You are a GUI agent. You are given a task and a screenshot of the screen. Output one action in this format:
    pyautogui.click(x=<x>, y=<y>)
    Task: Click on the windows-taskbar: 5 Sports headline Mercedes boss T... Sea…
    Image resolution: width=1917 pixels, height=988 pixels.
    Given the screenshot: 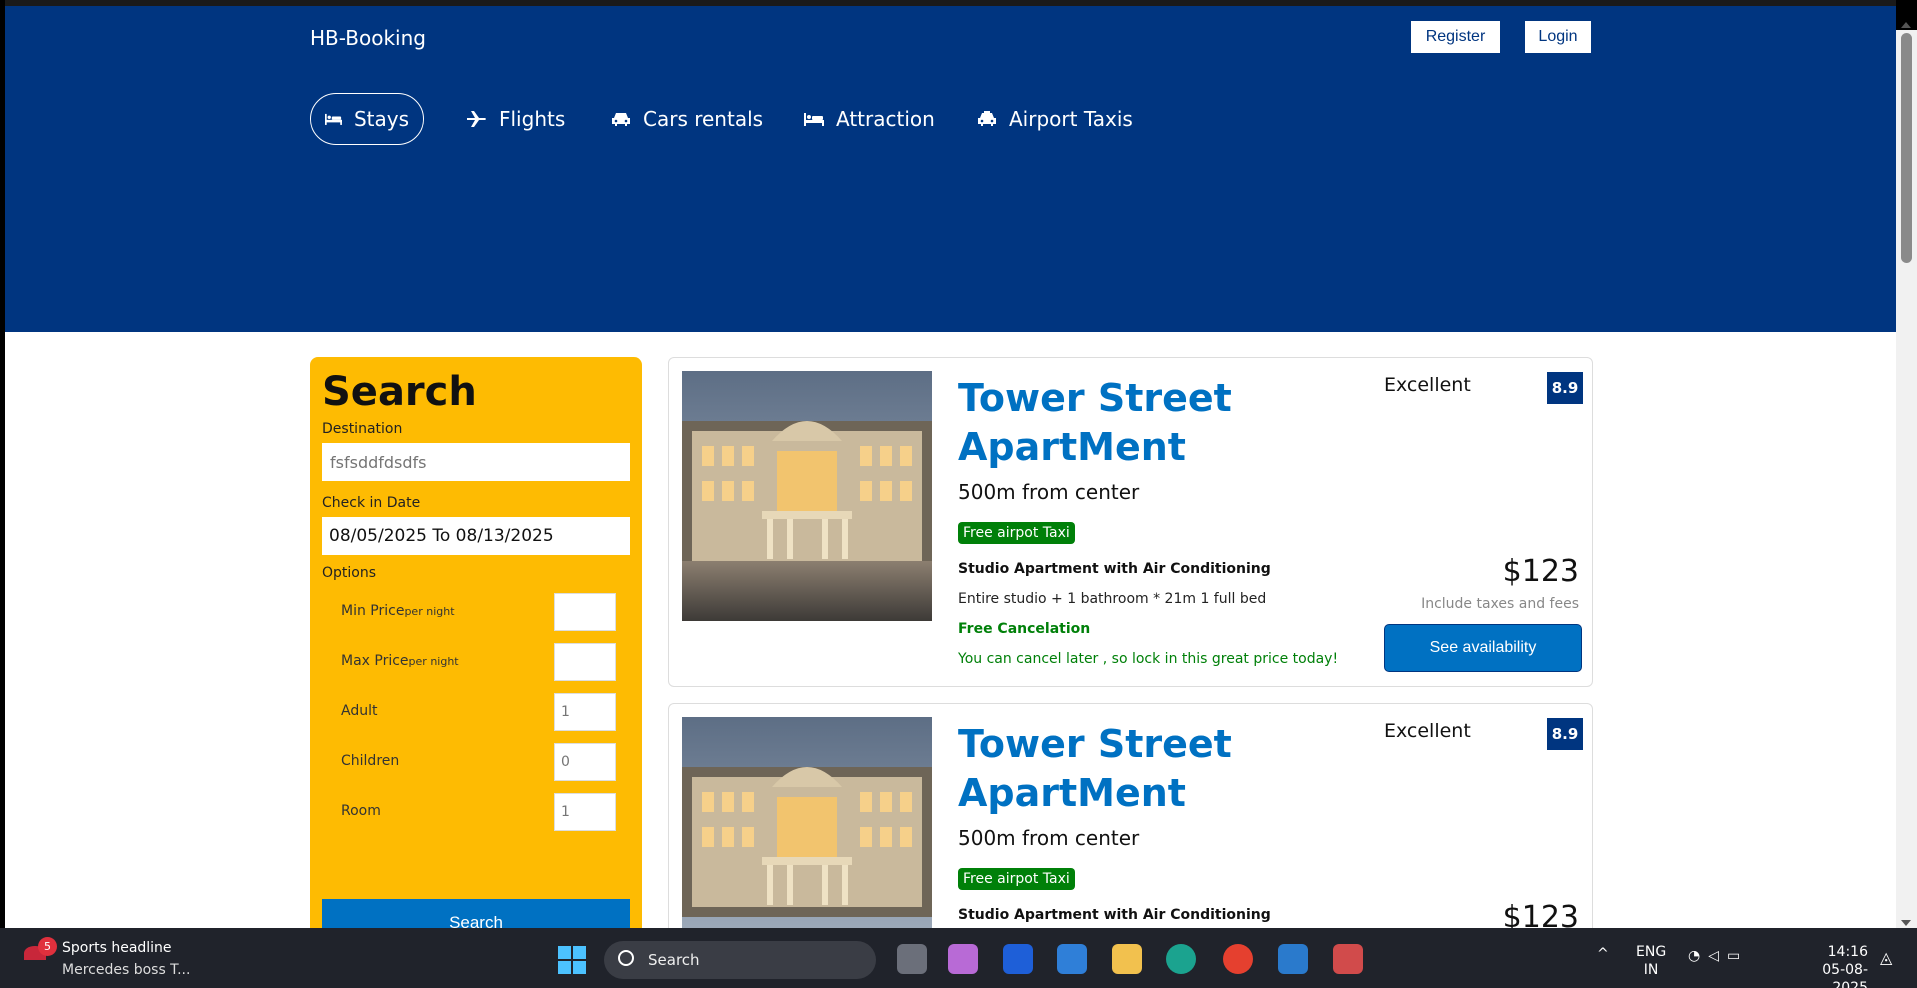 What is the action you would take?
    pyautogui.click(x=958, y=958)
    